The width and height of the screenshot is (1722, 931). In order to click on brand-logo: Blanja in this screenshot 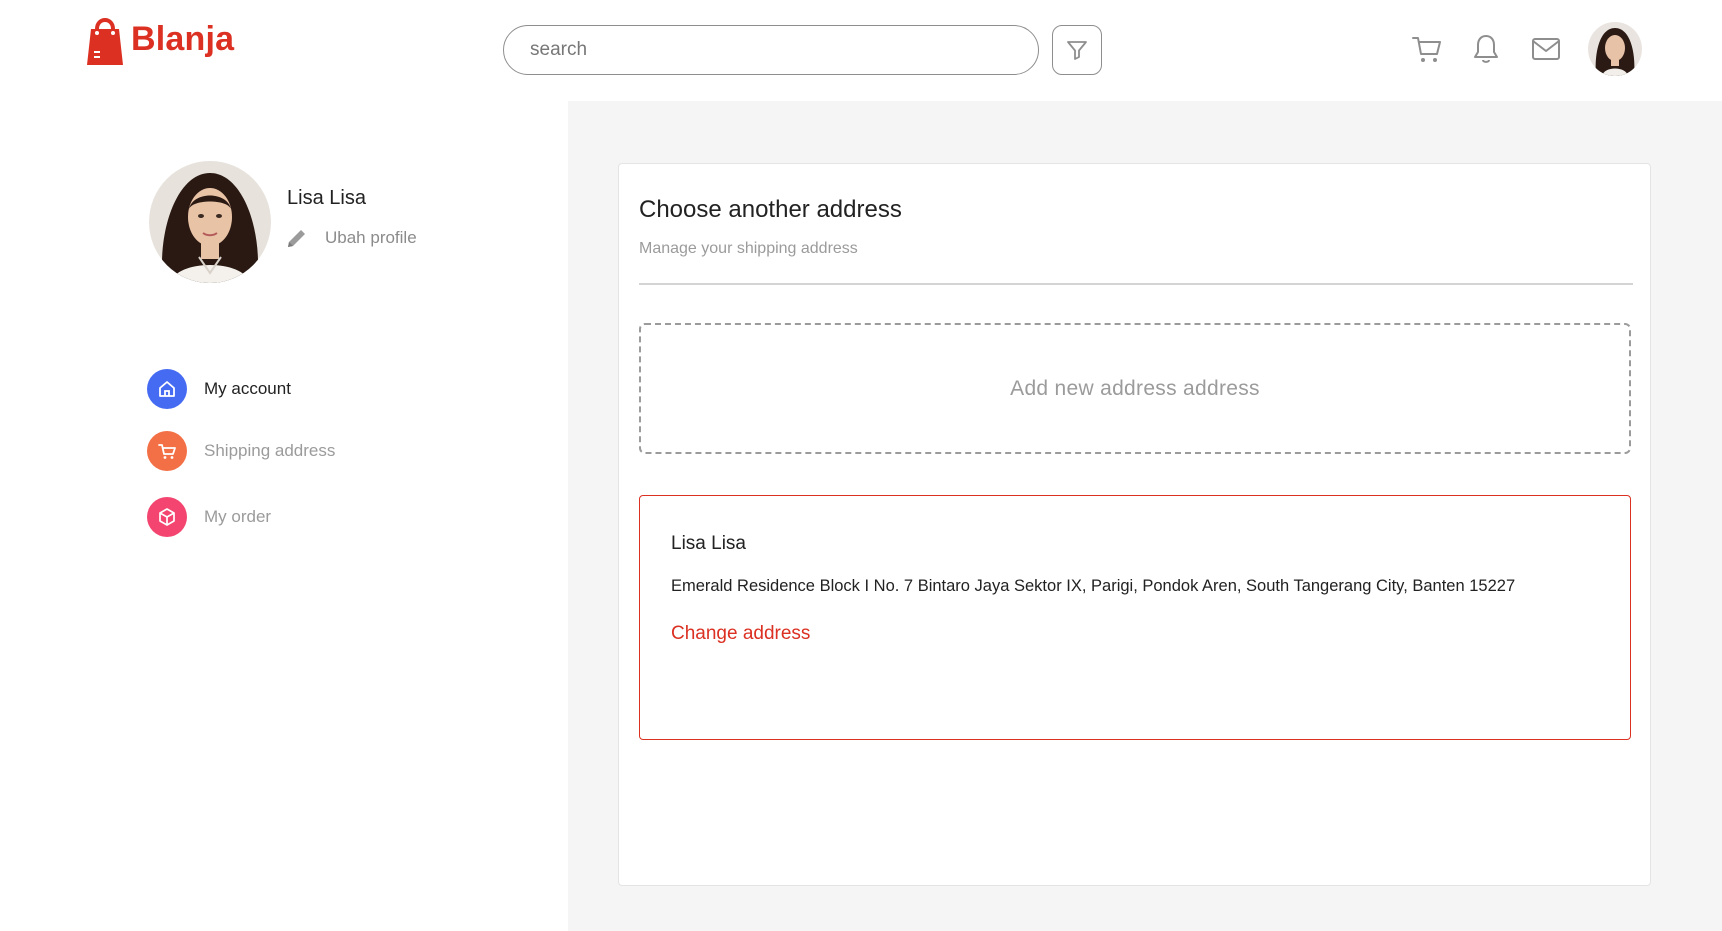, I will do `click(159, 39)`.